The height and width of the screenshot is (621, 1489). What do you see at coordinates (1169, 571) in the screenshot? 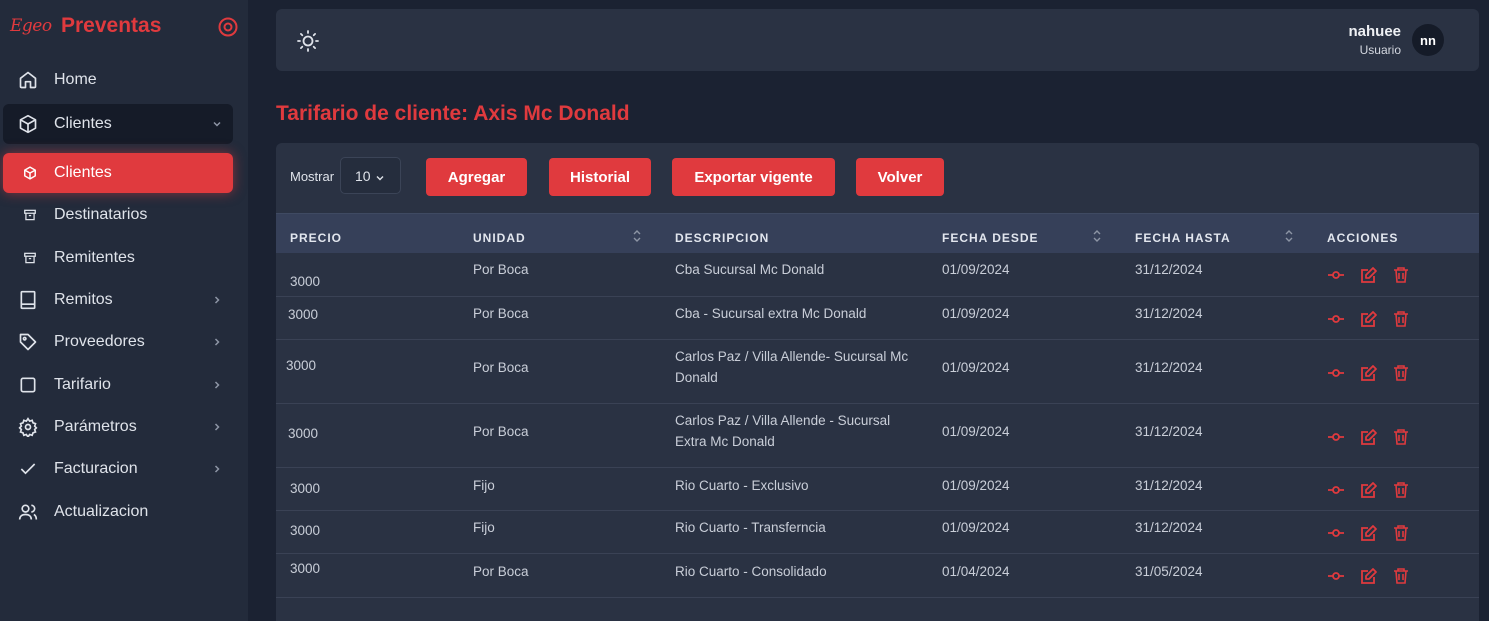
I see `cell-fecha-hasta: 31/05/2024` at bounding box center [1169, 571].